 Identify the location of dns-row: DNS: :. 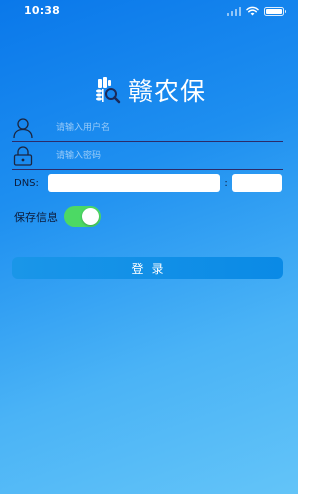
(148, 183).